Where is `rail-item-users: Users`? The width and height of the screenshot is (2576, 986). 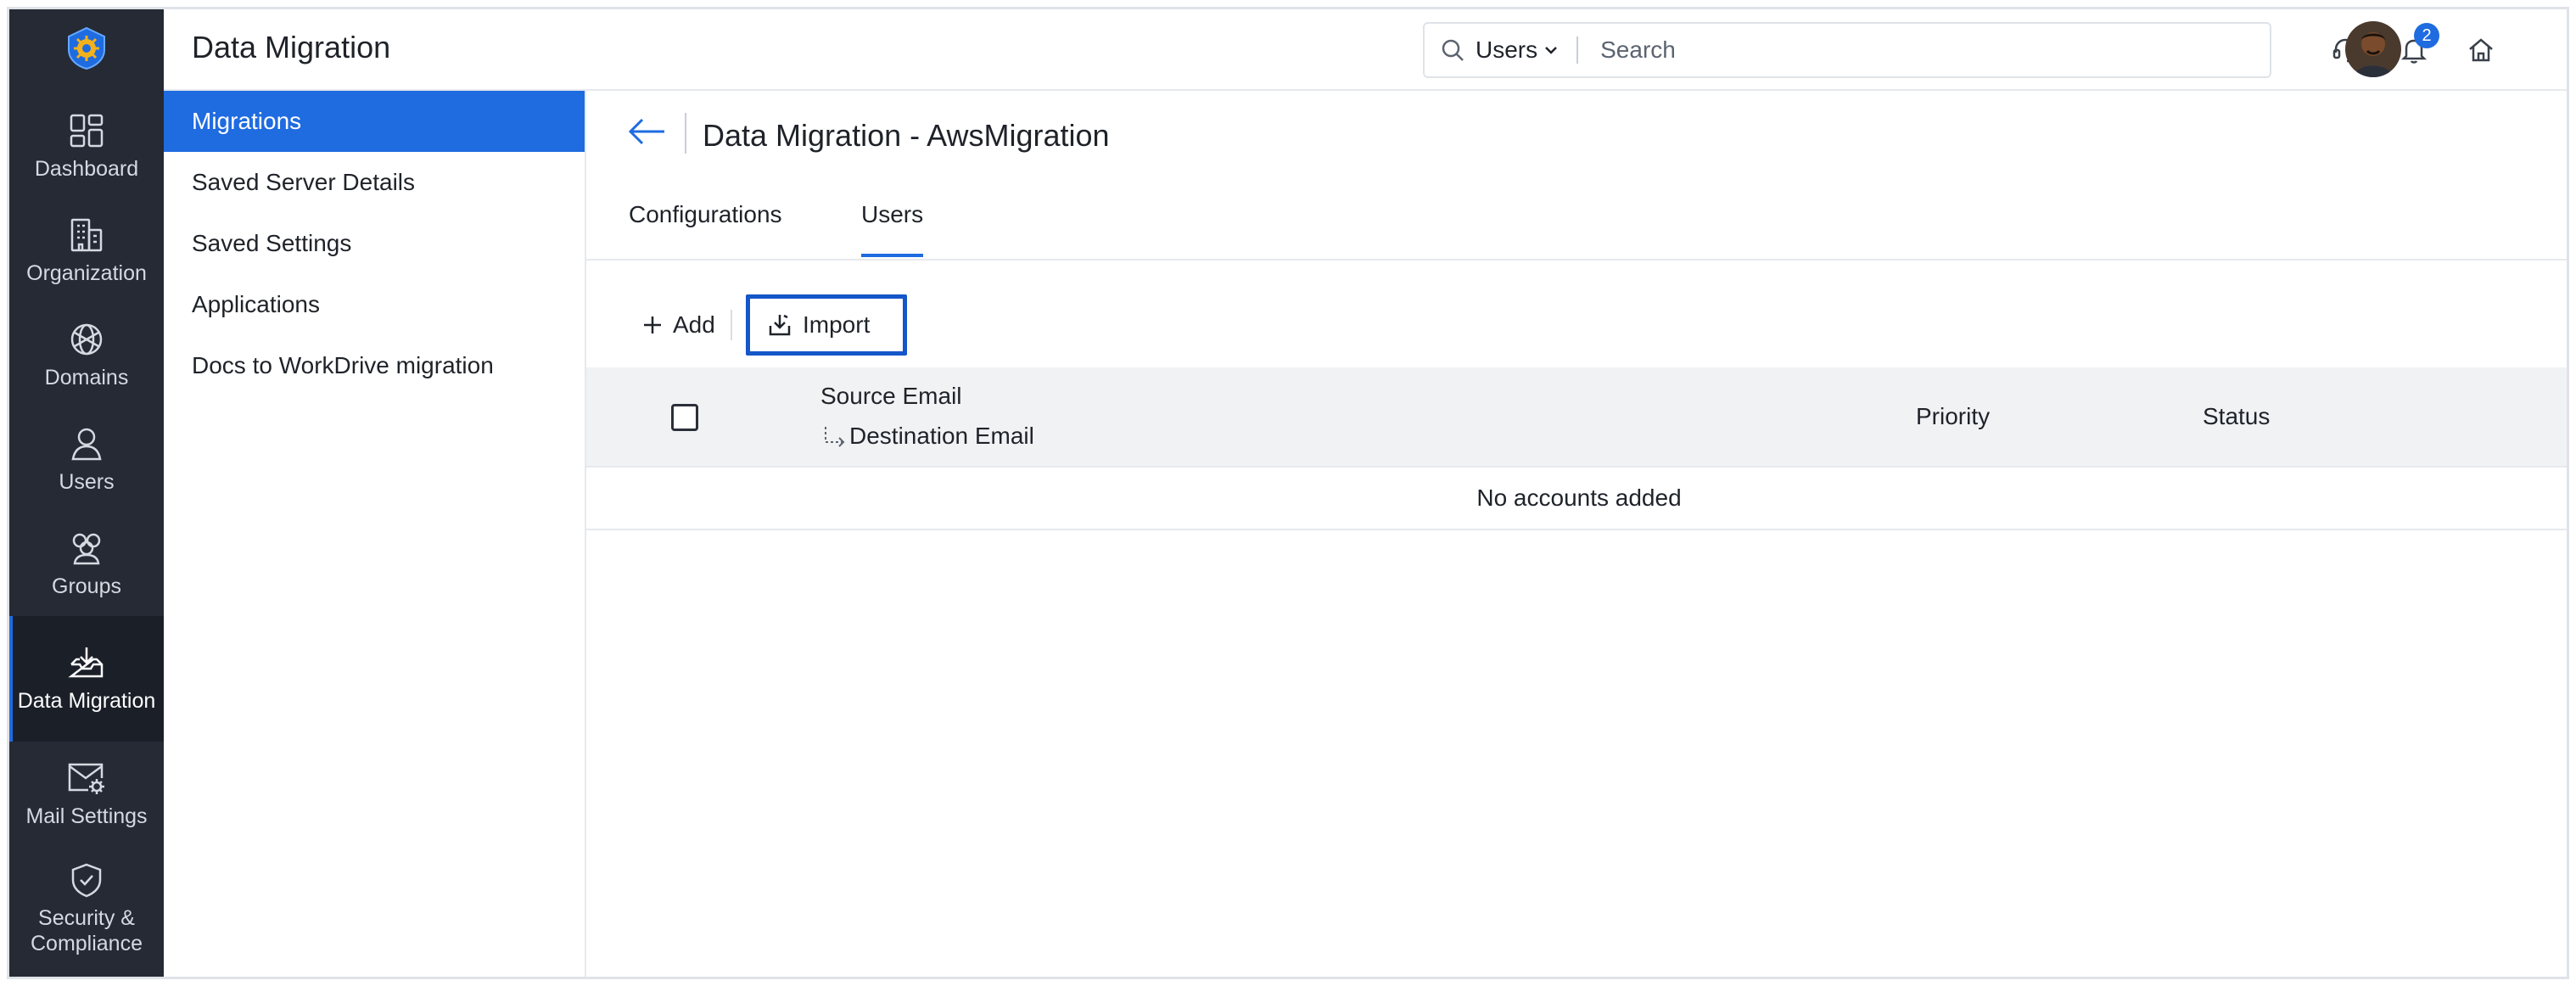
rail-item-users: Users is located at coordinates (86, 459).